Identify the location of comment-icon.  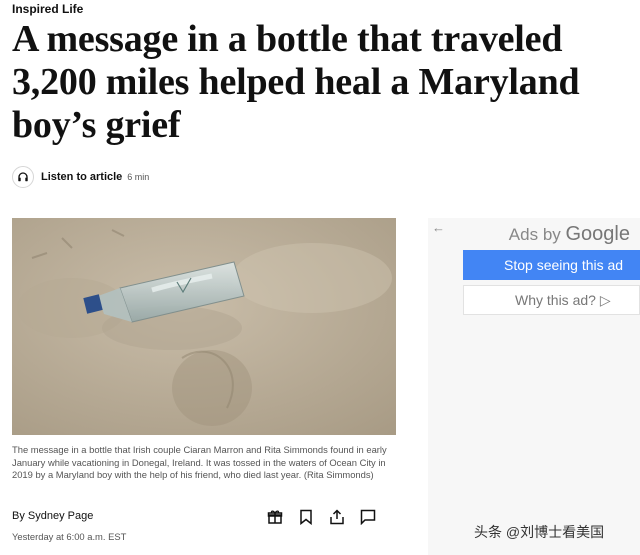
(368, 517).